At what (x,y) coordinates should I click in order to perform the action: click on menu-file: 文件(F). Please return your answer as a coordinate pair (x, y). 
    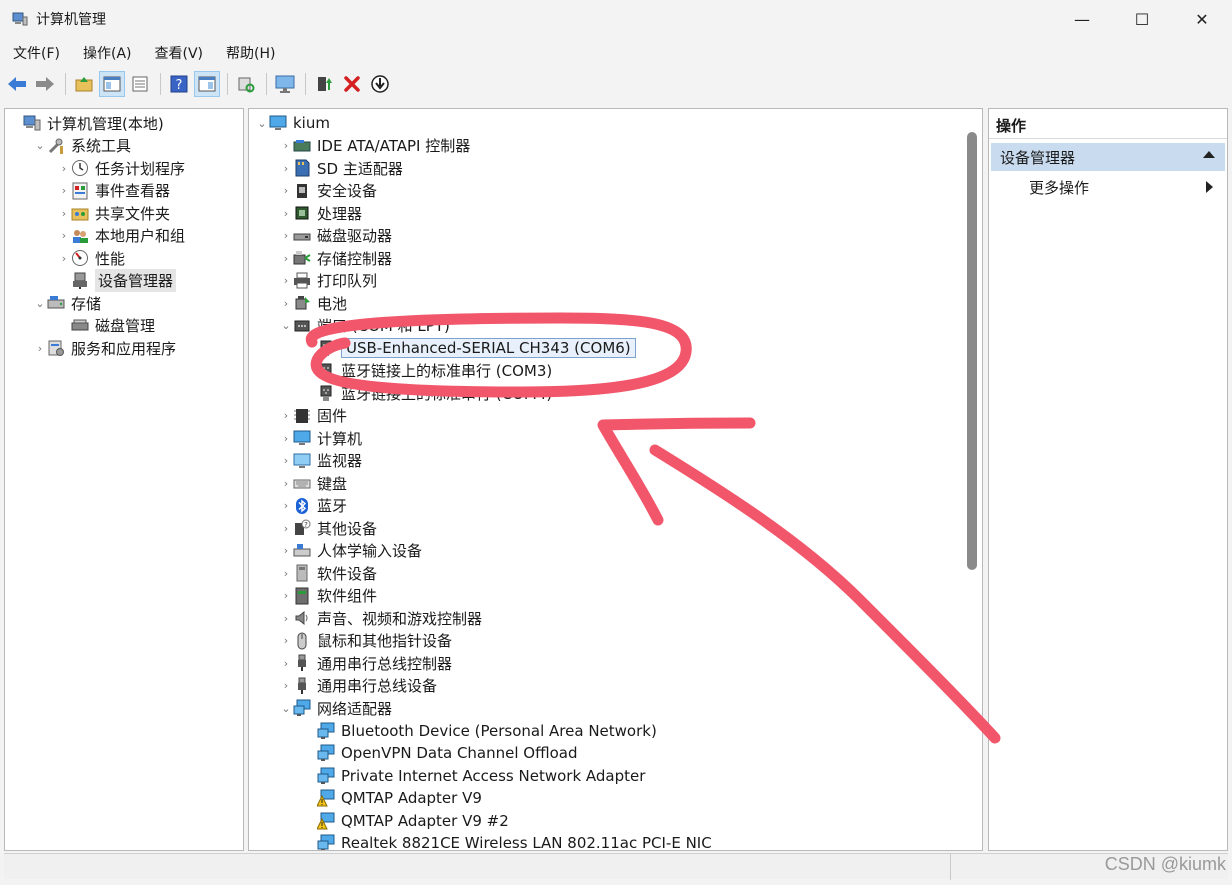
    Looking at the image, I should click on (35, 53).